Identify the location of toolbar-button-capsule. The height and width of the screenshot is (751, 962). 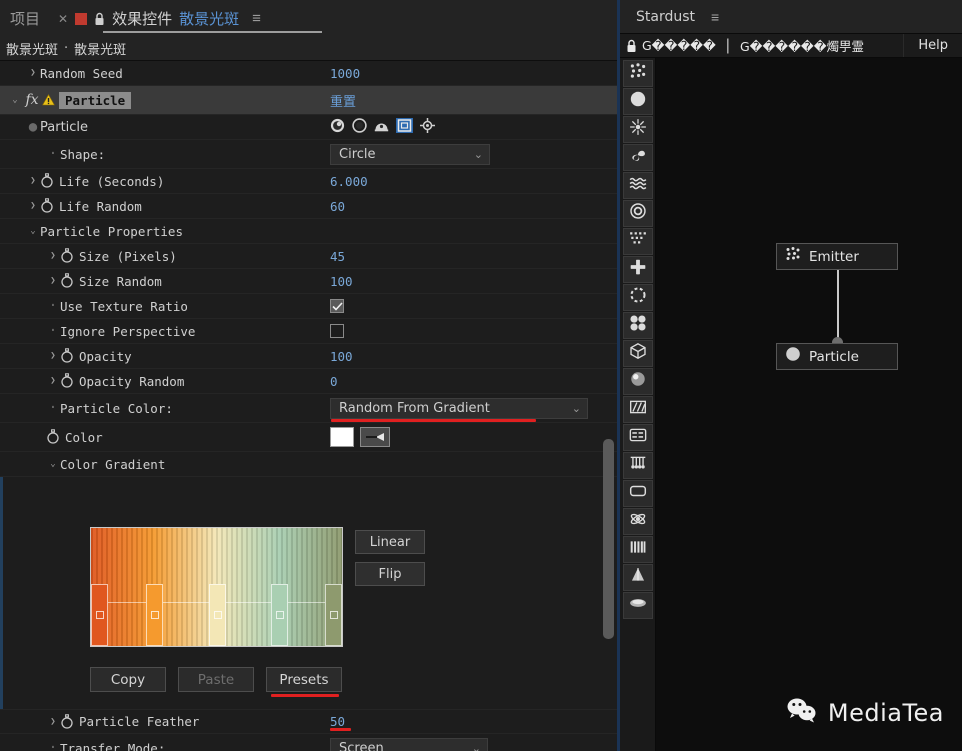
(637, 605).